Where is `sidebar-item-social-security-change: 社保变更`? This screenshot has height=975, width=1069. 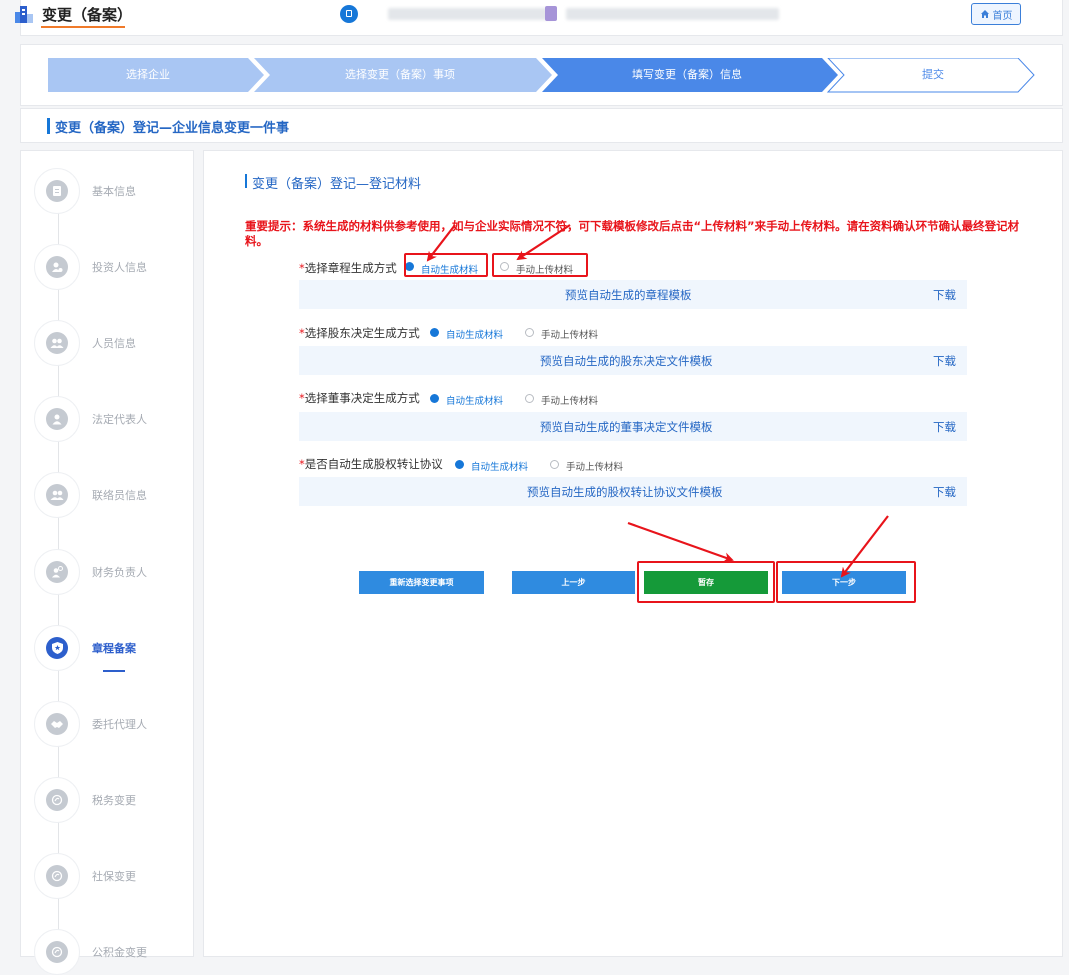
sidebar-item-social-security-change: 社保变更 is located at coordinates (114, 876).